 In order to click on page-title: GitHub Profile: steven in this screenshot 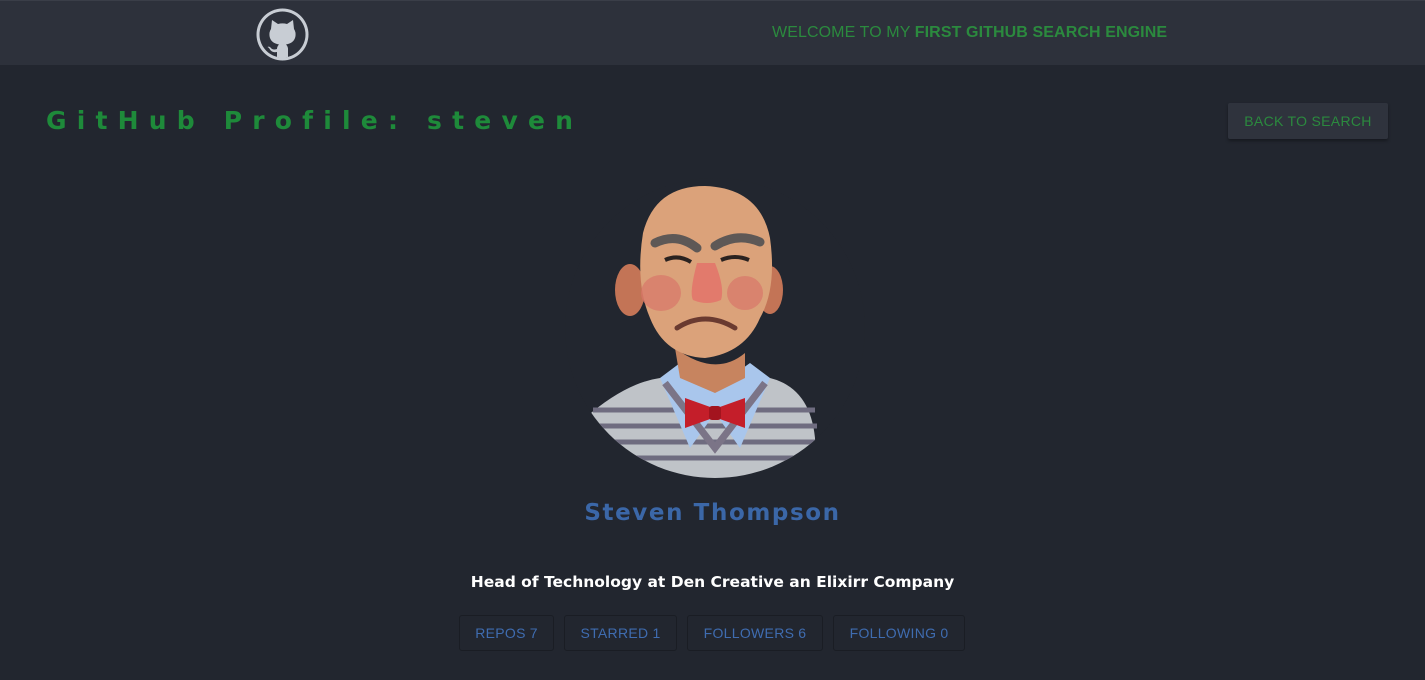, I will do `click(315, 120)`.